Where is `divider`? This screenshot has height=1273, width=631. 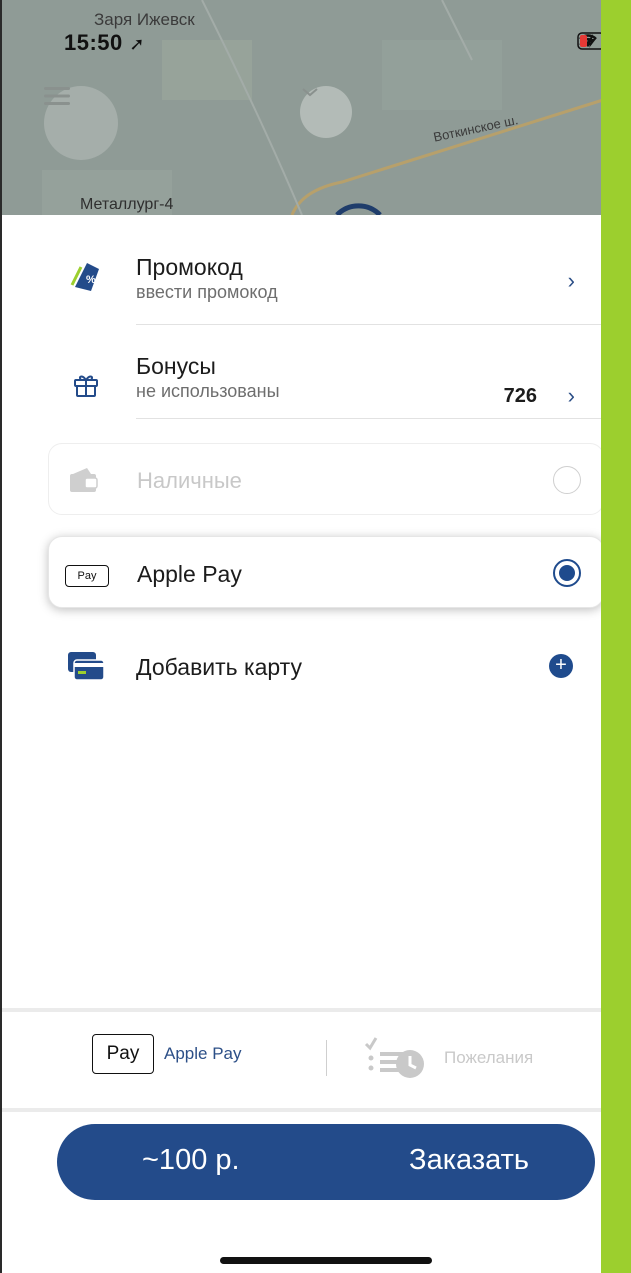
divider is located at coordinates (368, 418).